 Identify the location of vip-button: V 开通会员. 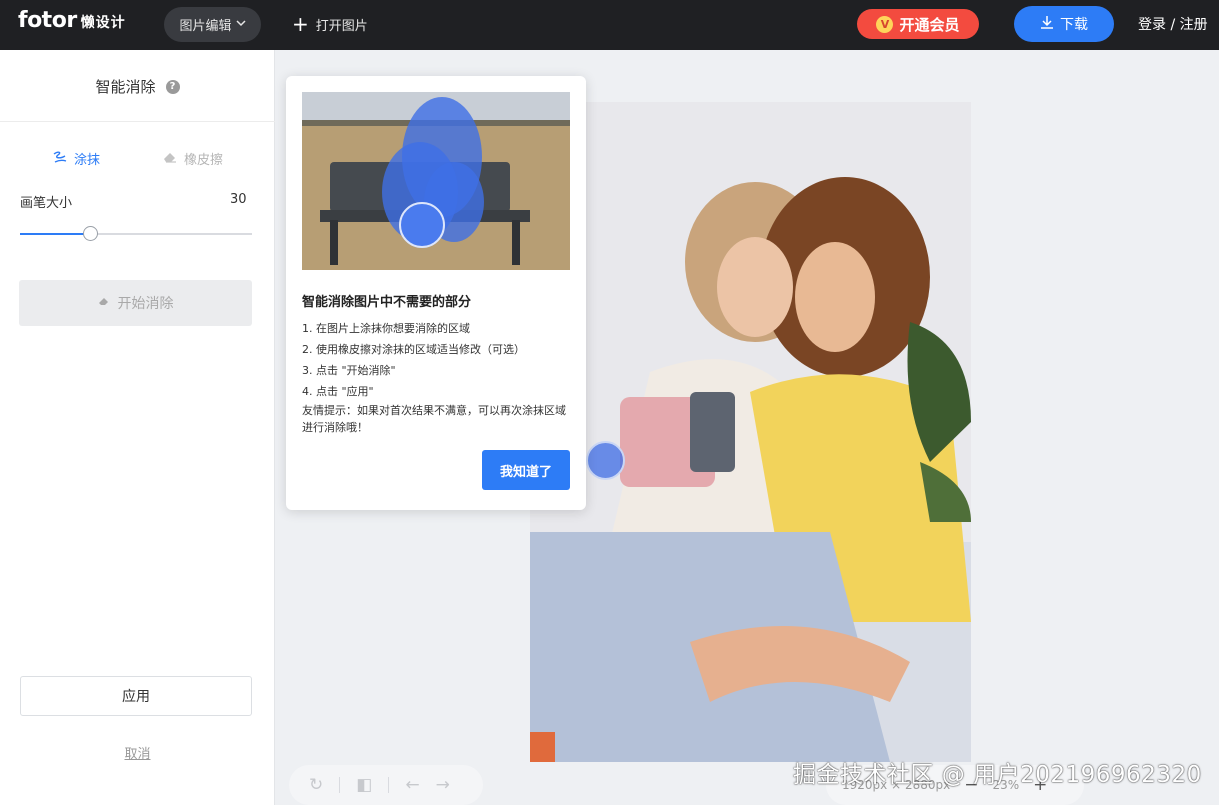
(918, 24).